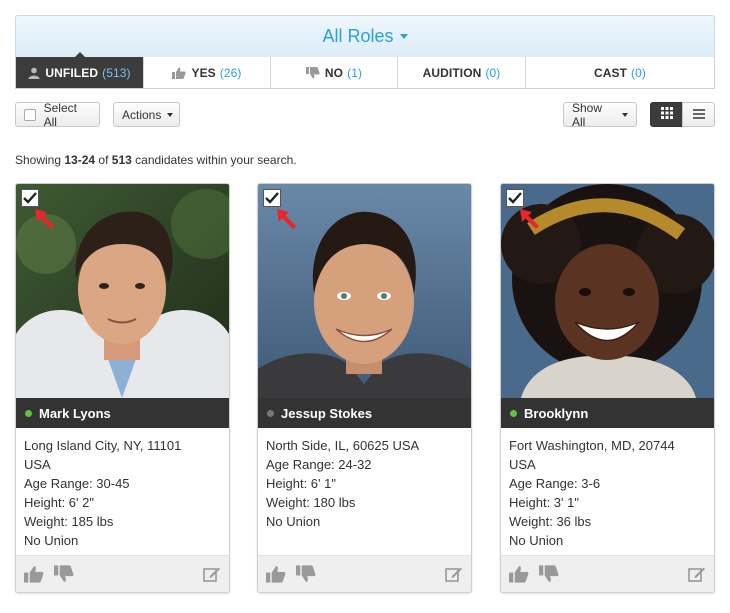 The height and width of the screenshot is (613, 730). Describe the element at coordinates (610, 72) in the screenshot. I see `tab-label: CAST` at that location.